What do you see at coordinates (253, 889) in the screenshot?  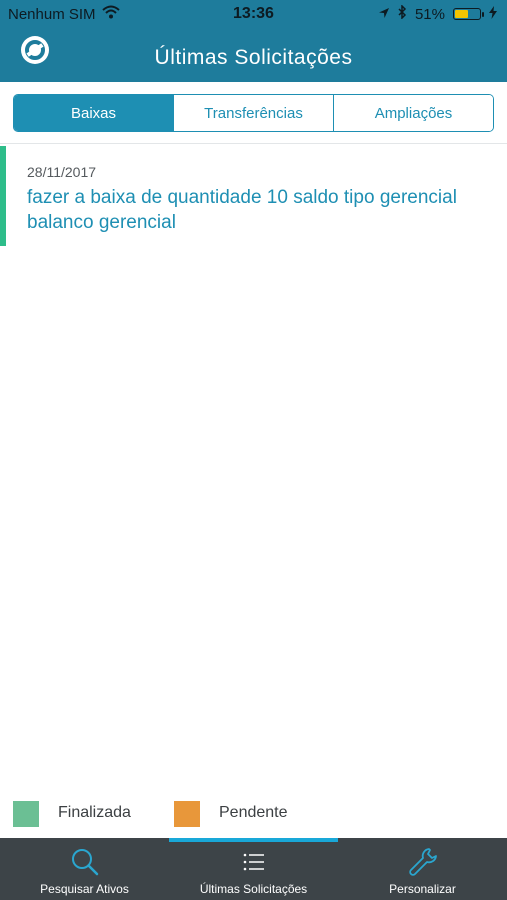 I see `tab-label: Últimas Solicitações` at bounding box center [253, 889].